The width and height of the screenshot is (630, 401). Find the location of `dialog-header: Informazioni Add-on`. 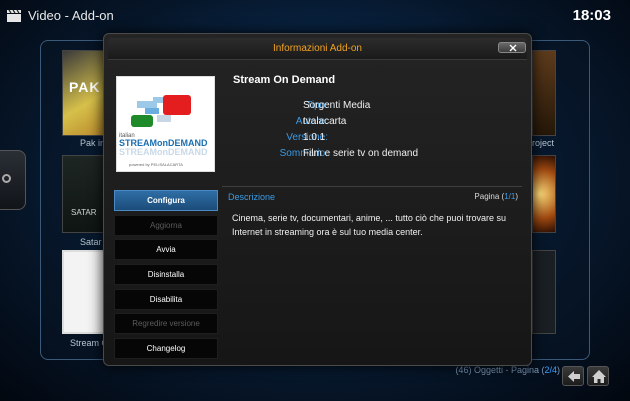

dialog-header: Informazioni Add-on is located at coordinates (317, 49).